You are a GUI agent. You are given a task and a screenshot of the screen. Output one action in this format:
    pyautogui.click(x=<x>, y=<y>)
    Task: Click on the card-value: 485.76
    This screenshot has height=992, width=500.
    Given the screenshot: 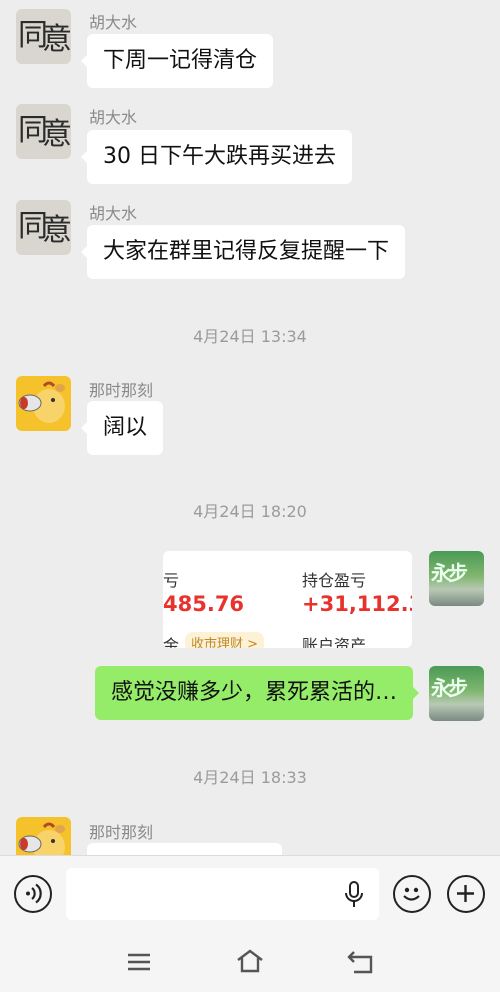 What is the action you would take?
    pyautogui.click(x=204, y=604)
    